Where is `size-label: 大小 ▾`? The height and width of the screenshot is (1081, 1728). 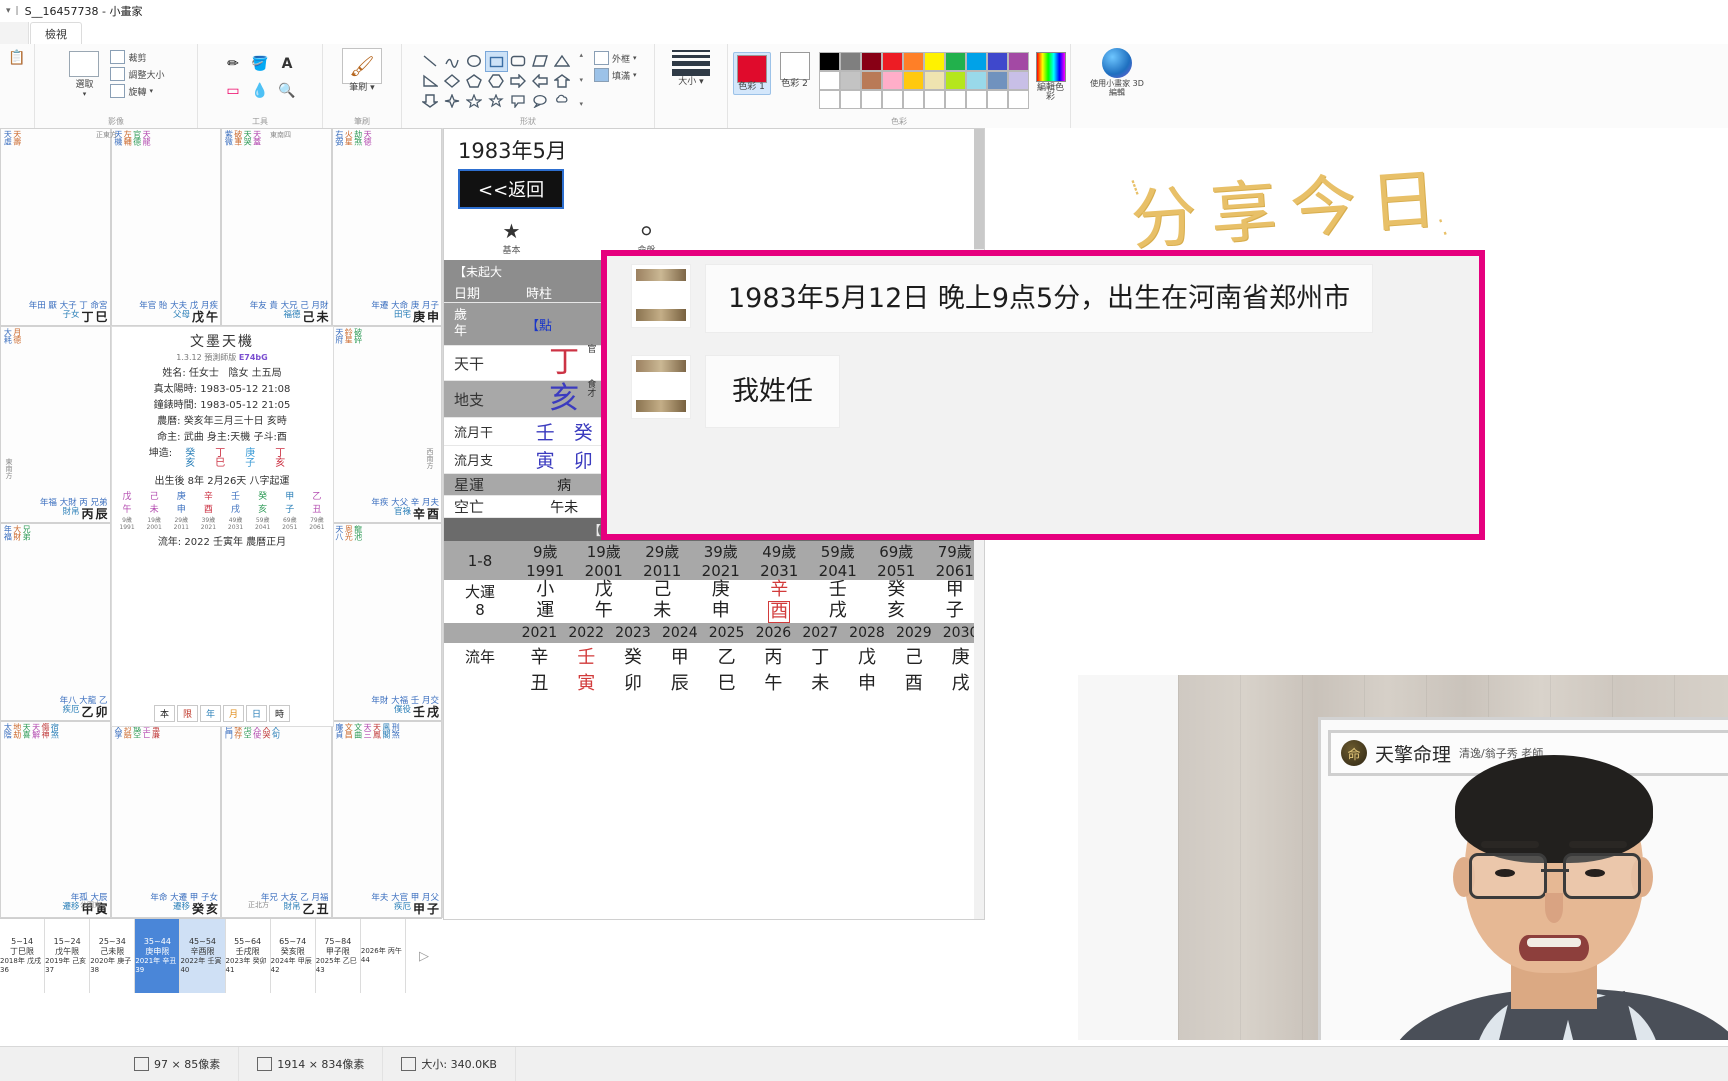 size-label: 大小 ▾ is located at coordinates (691, 82).